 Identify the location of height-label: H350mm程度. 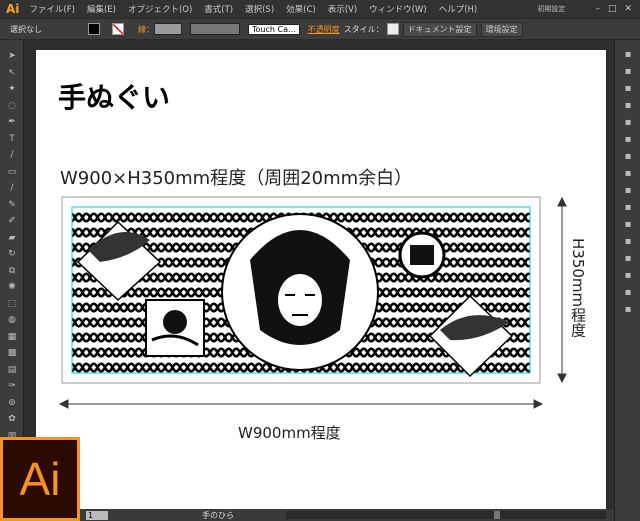
(578, 288).